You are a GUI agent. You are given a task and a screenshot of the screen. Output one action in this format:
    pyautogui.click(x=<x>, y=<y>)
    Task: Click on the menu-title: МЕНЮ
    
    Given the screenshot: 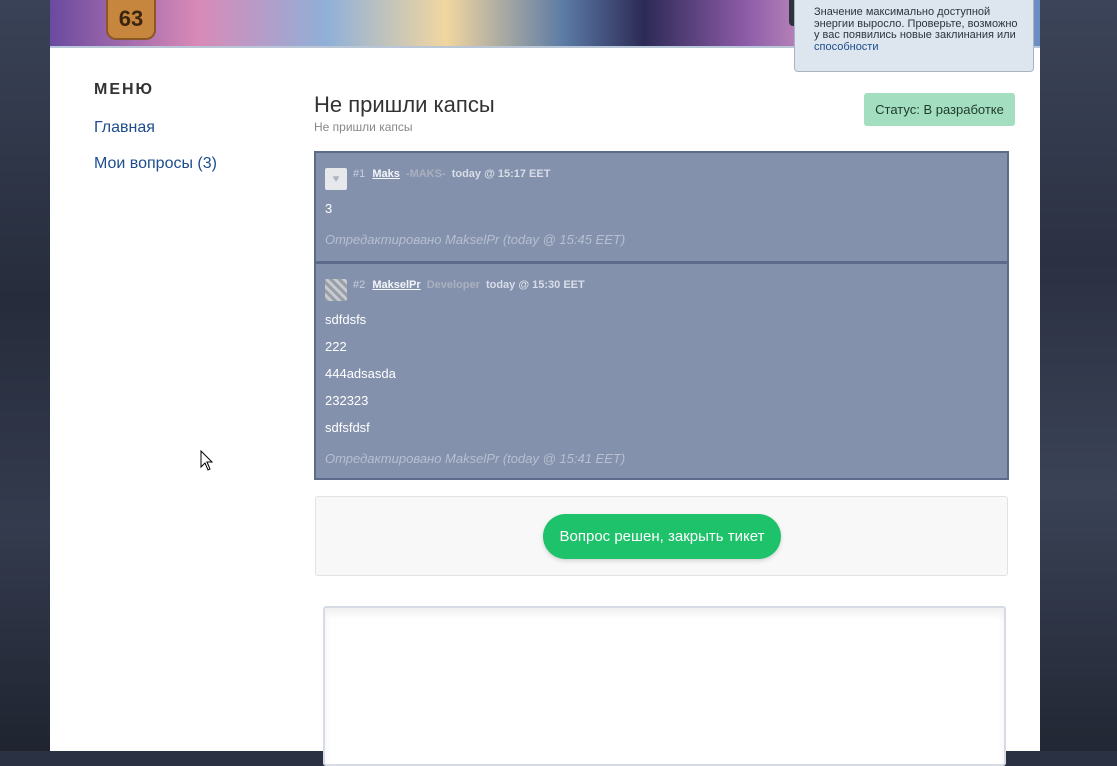 What is the action you would take?
    pyautogui.click(x=124, y=89)
    